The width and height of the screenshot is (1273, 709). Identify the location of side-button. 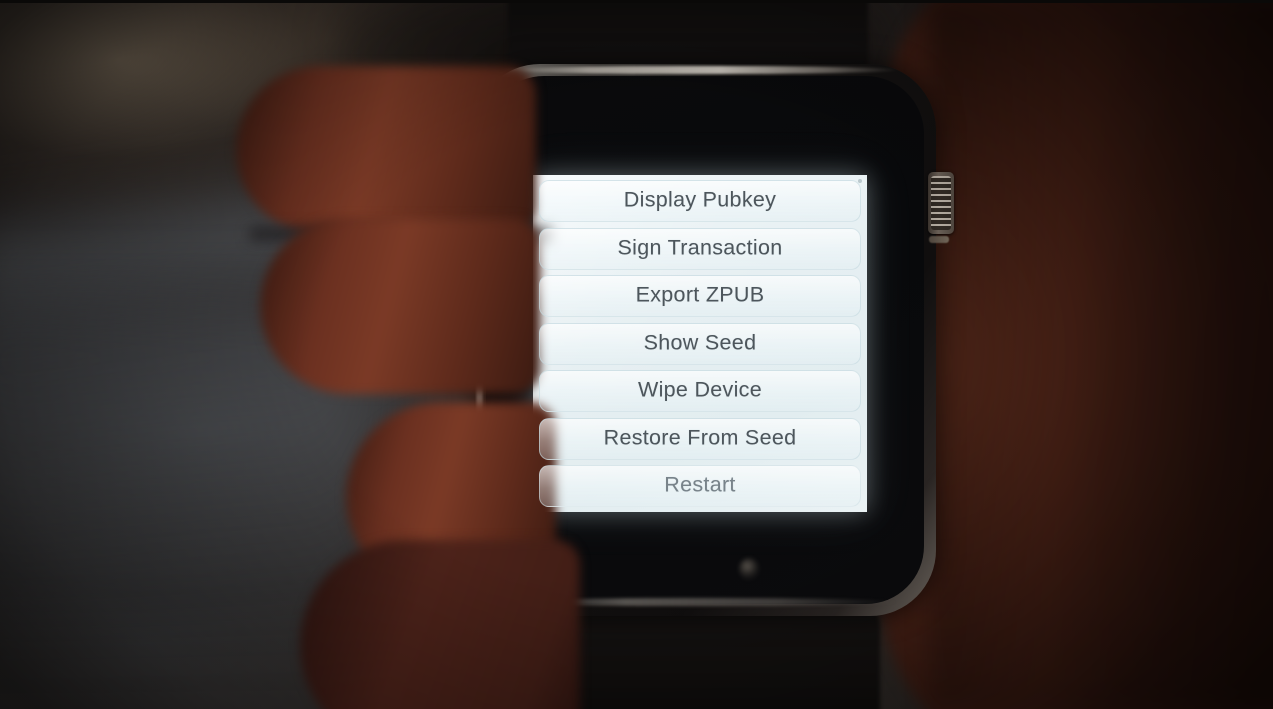
(939, 239).